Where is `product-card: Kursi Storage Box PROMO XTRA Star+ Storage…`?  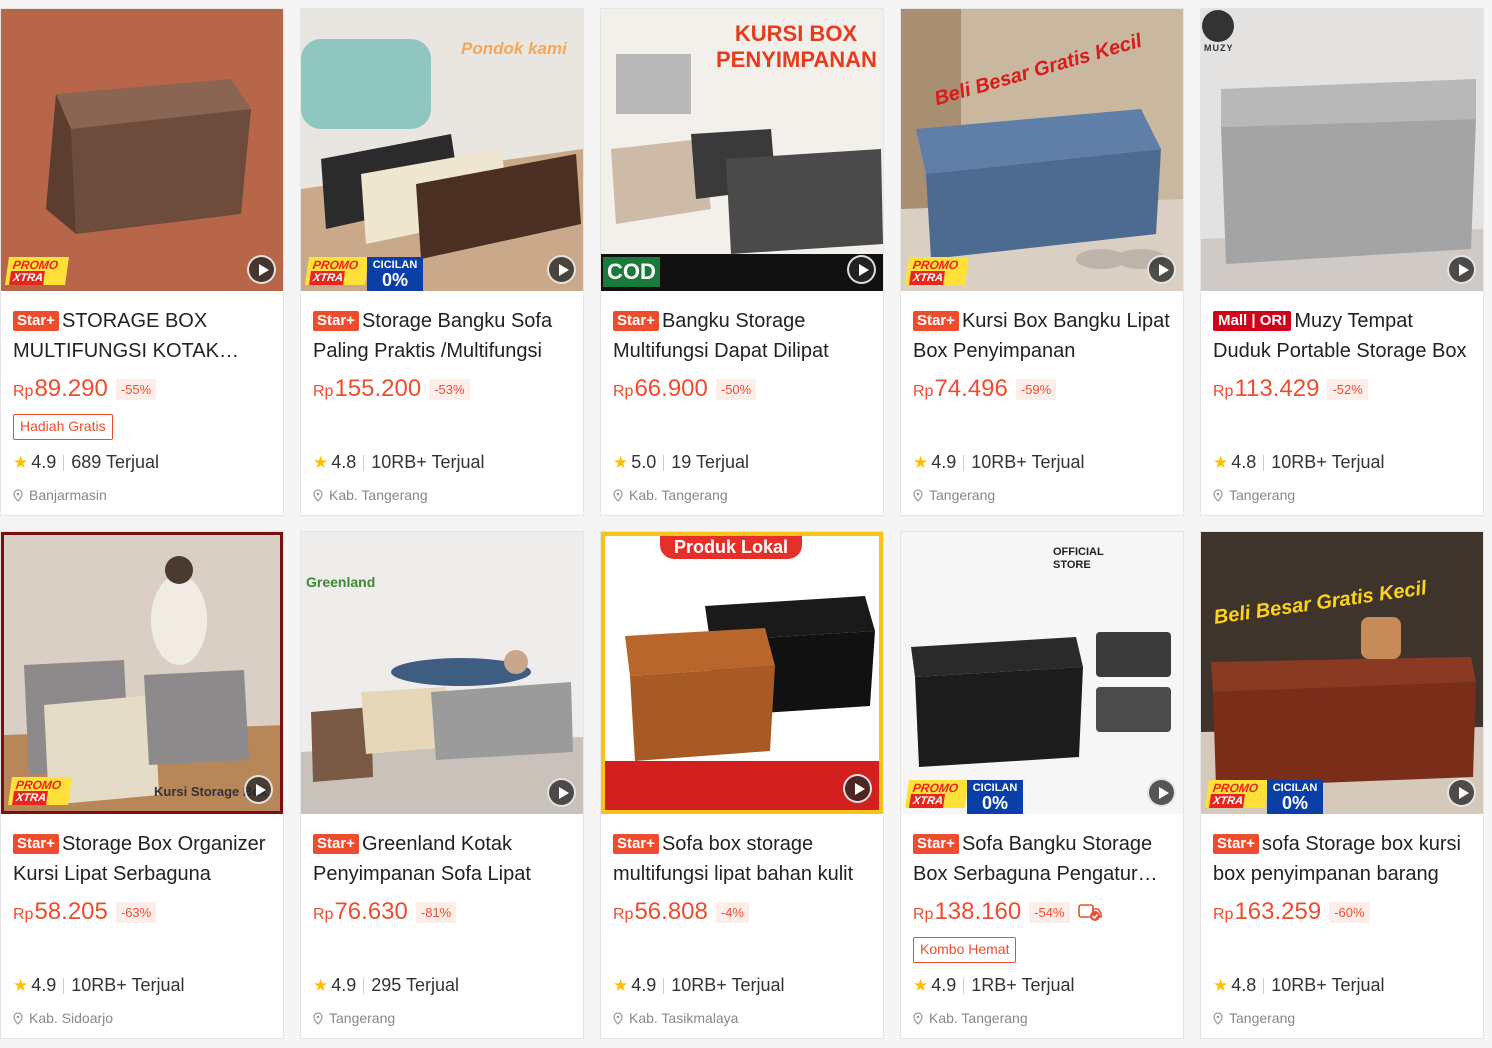 product-card: Kursi Storage Box PROMO XTRA Star+ Storage… is located at coordinates (142, 785).